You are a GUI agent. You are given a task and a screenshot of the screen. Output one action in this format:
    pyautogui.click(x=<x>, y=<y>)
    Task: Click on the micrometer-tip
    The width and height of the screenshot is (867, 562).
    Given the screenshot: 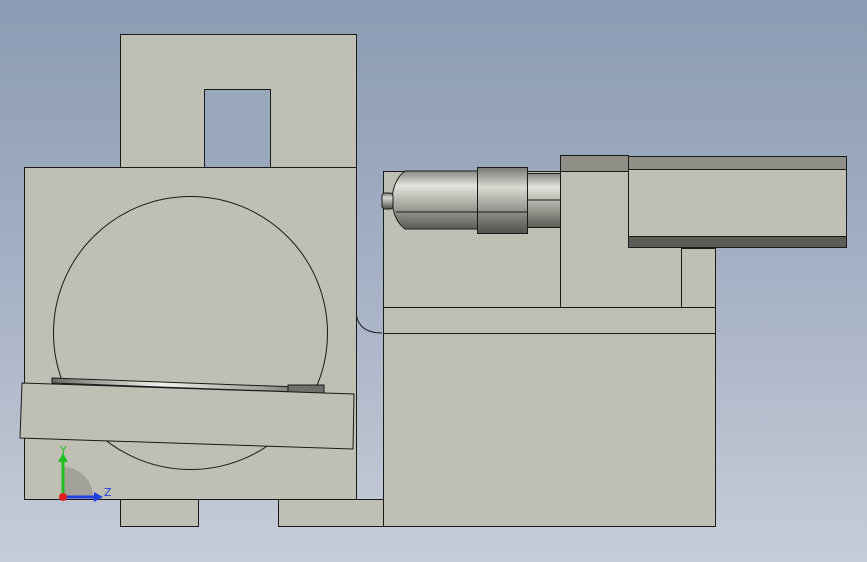 What is the action you would take?
    pyautogui.click(x=387, y=201)
    